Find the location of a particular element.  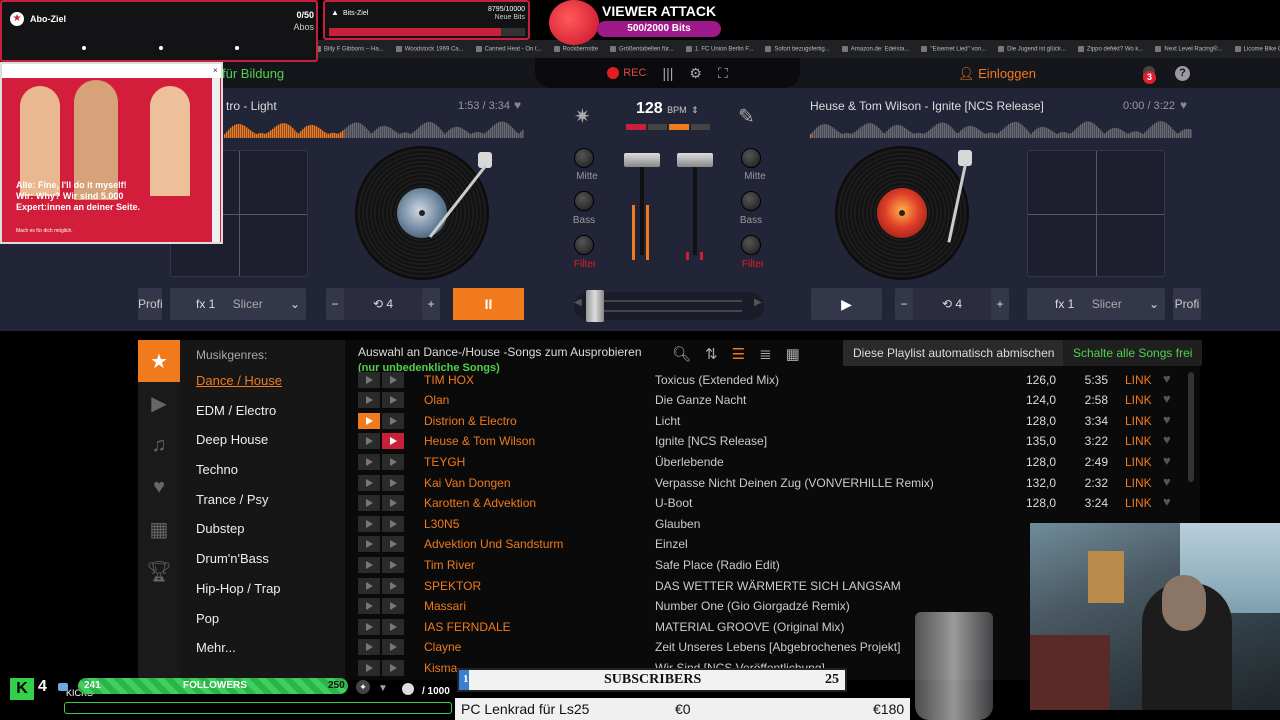

left-volume-fader is located at coordinates (642, 160).